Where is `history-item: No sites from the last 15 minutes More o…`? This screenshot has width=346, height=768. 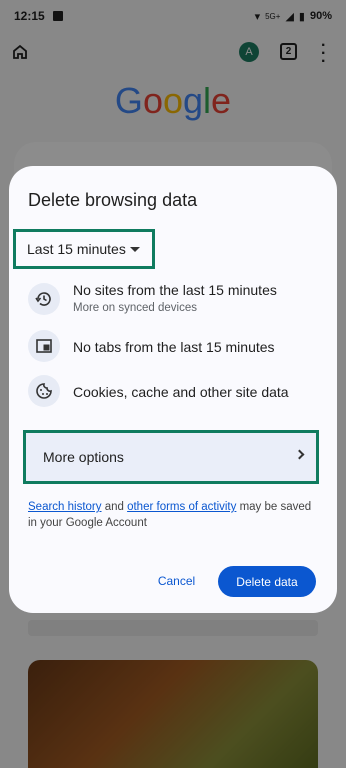
history-item: No sites from the last 15 minutes More o… is located at coordinates (178, 302).